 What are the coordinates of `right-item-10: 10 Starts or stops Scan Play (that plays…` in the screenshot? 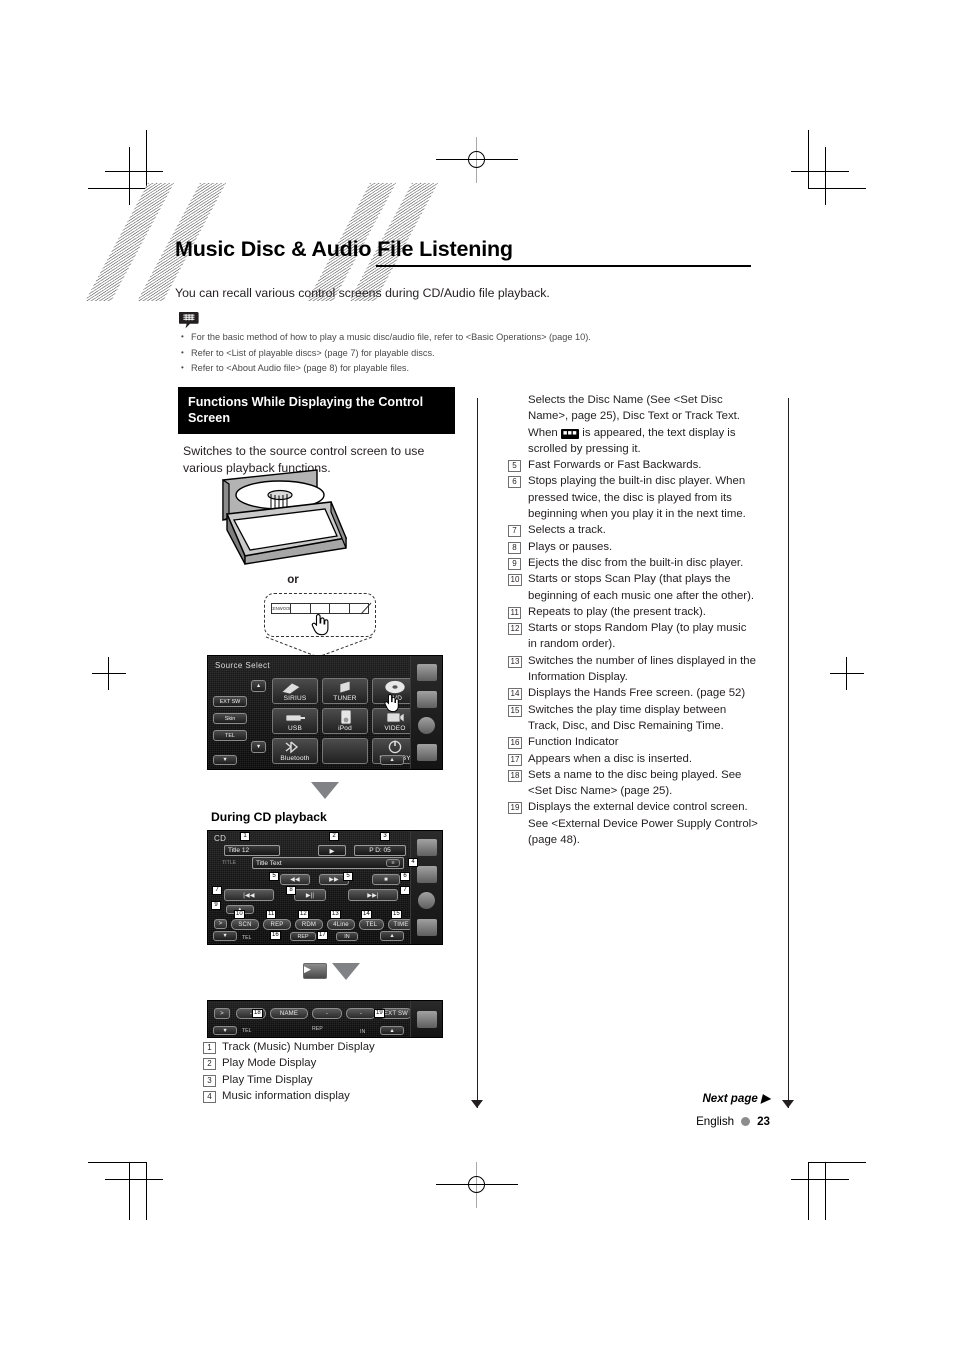 It's located at (633, 587).